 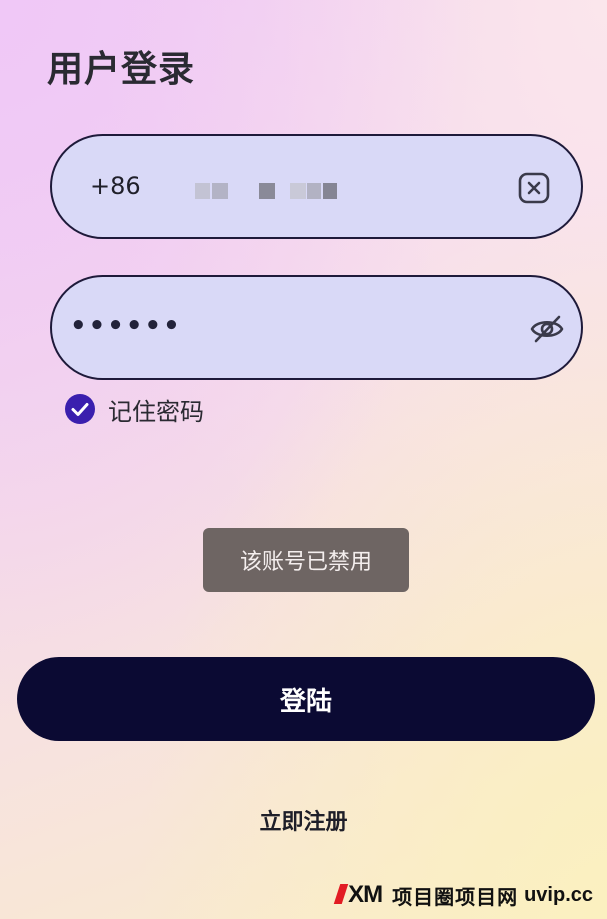 I want to click on clear-icon, so click(x=534, y=188).